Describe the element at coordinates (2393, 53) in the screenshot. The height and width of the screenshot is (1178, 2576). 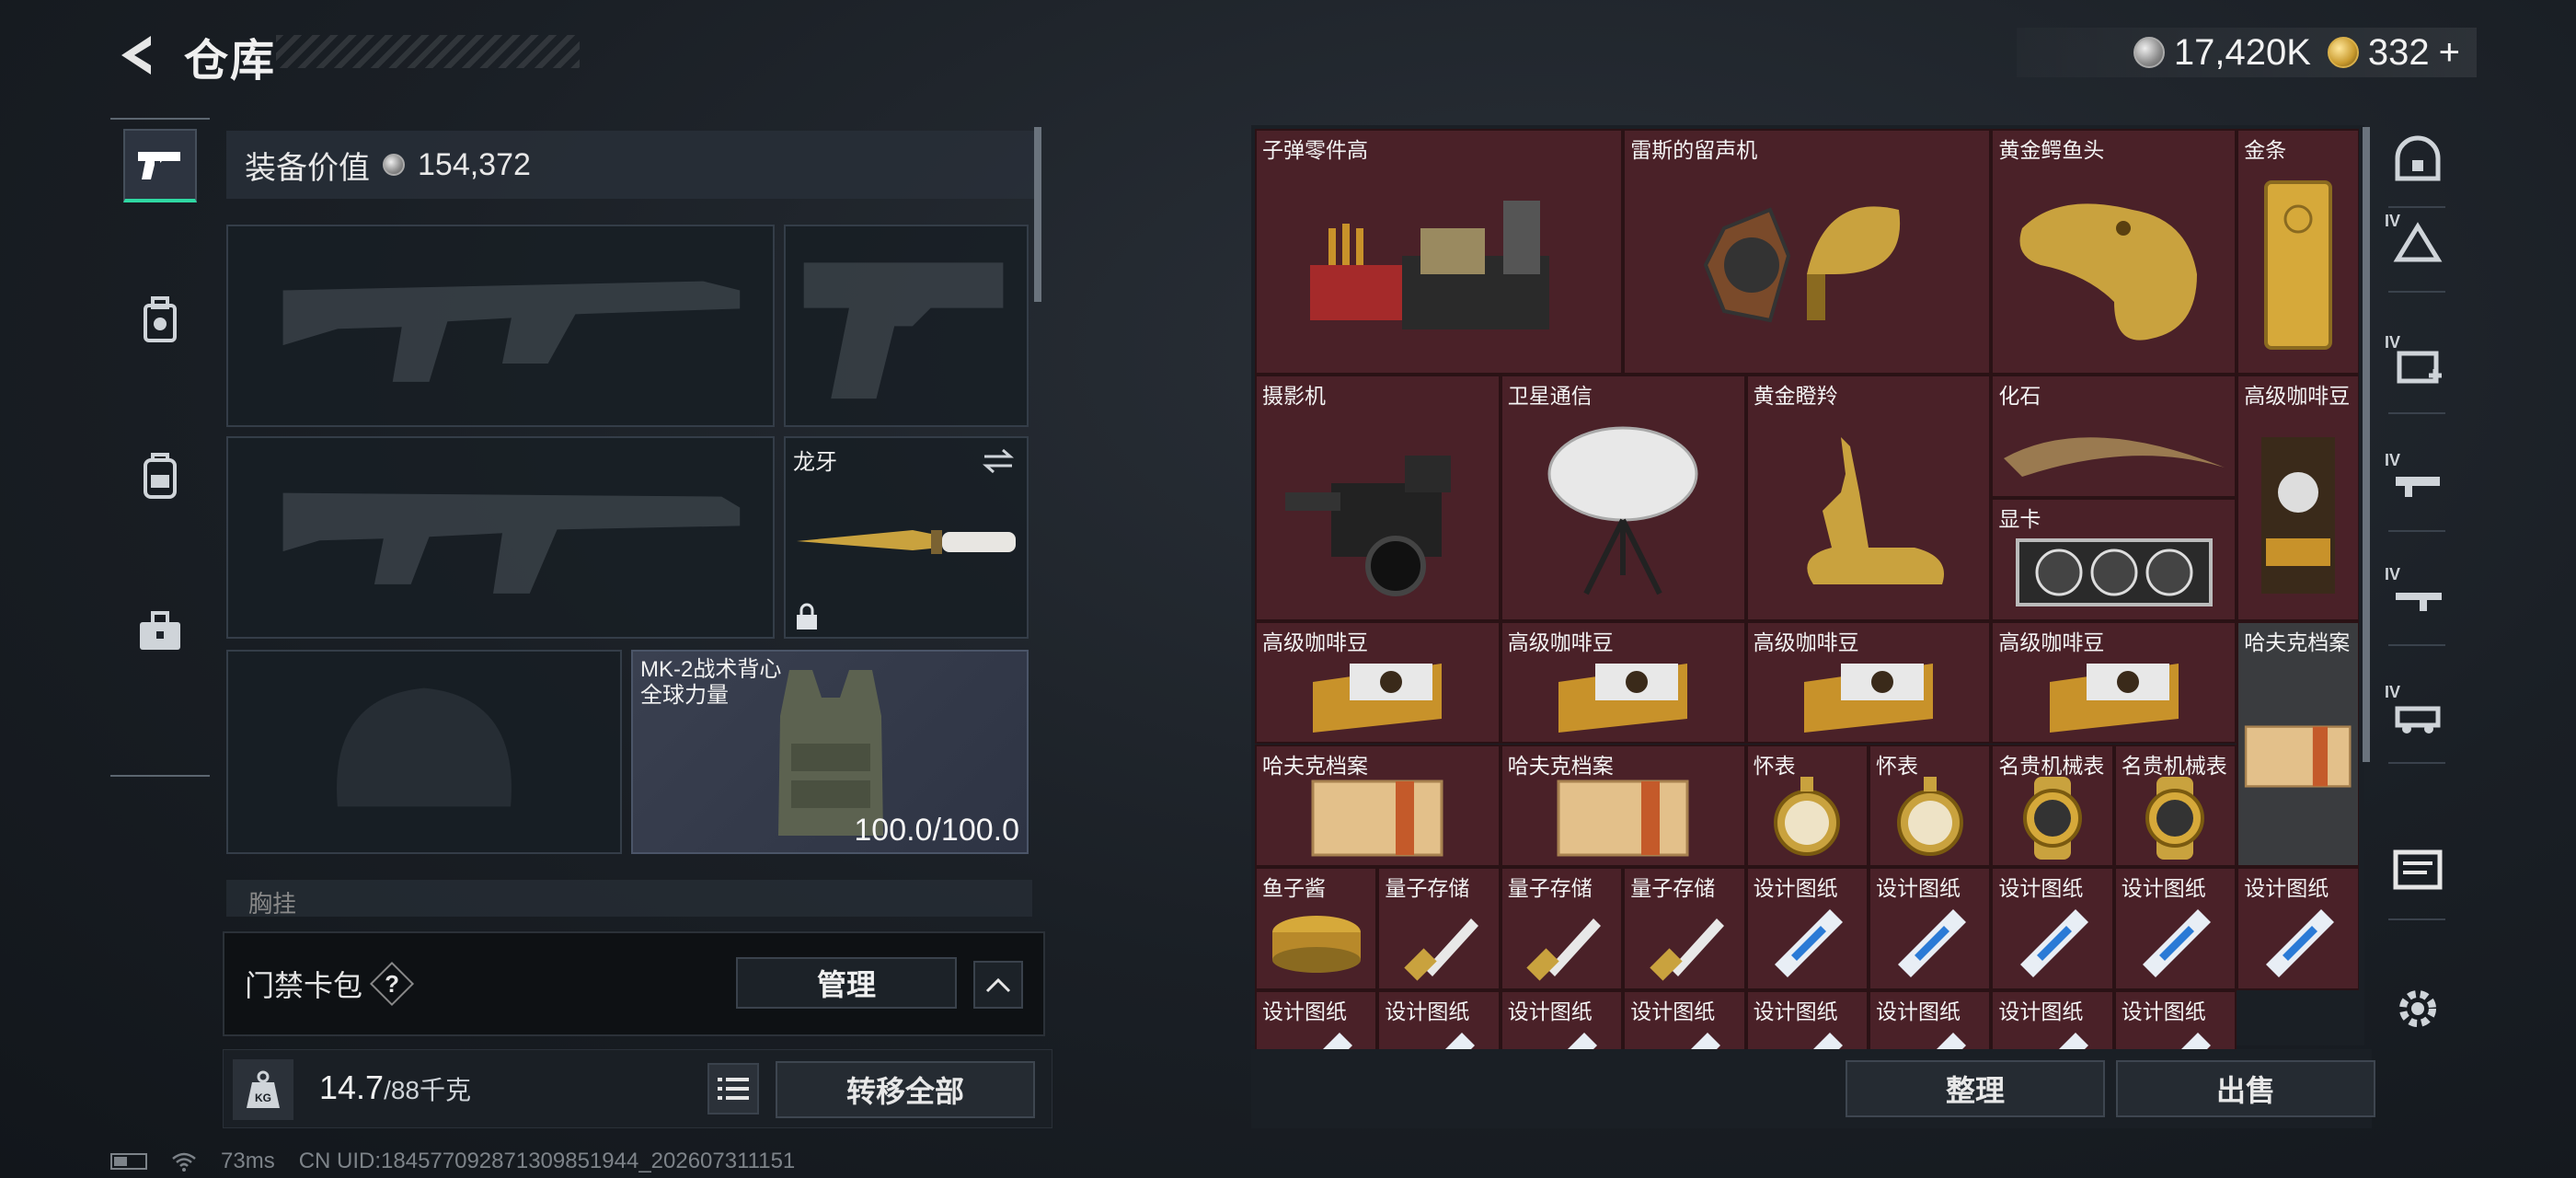
I see `gold-currency: 332 +` at that location.